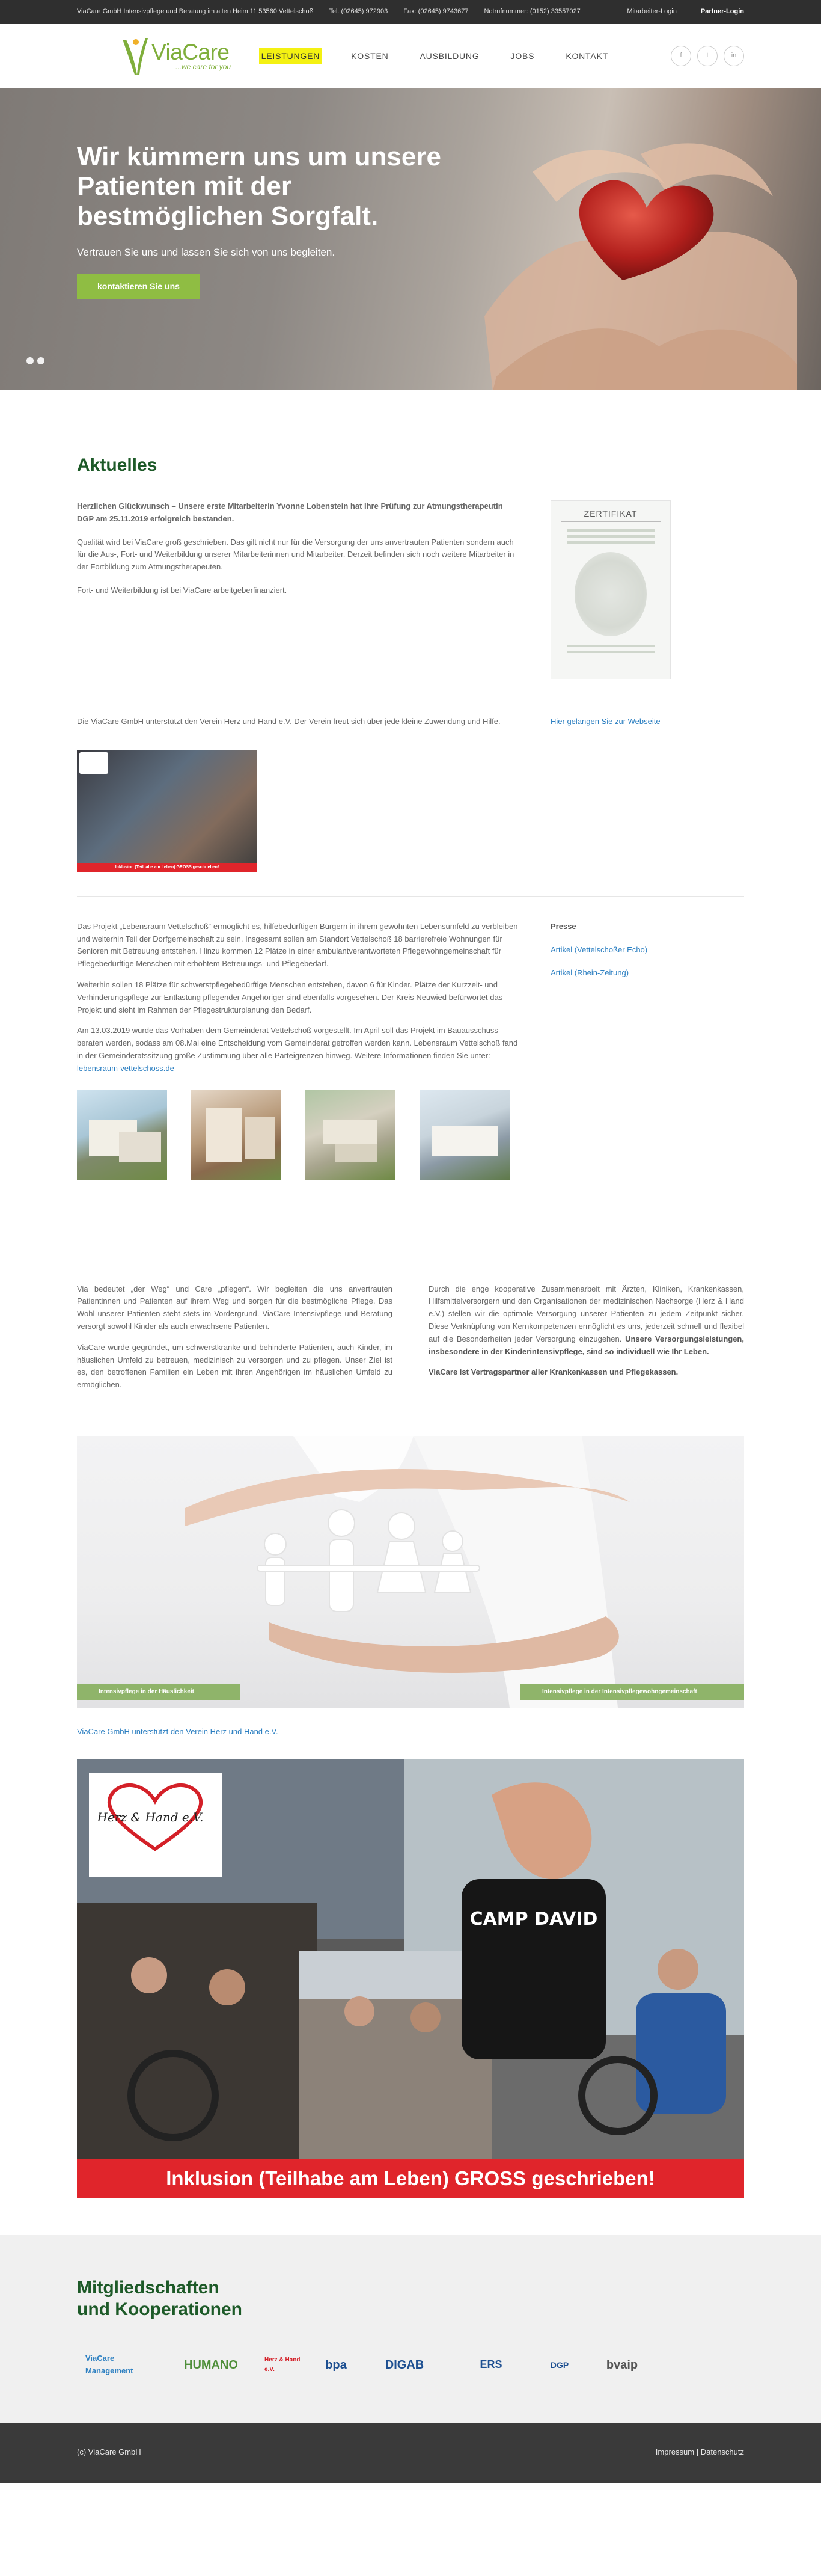 Image resolution: width=821 pixels, height=2576 pixels. Describe the element at coordinates (410, 2298) in the screenshot. I see `memberships-title: Mitgliedschaften und Kooperationen` at that location.